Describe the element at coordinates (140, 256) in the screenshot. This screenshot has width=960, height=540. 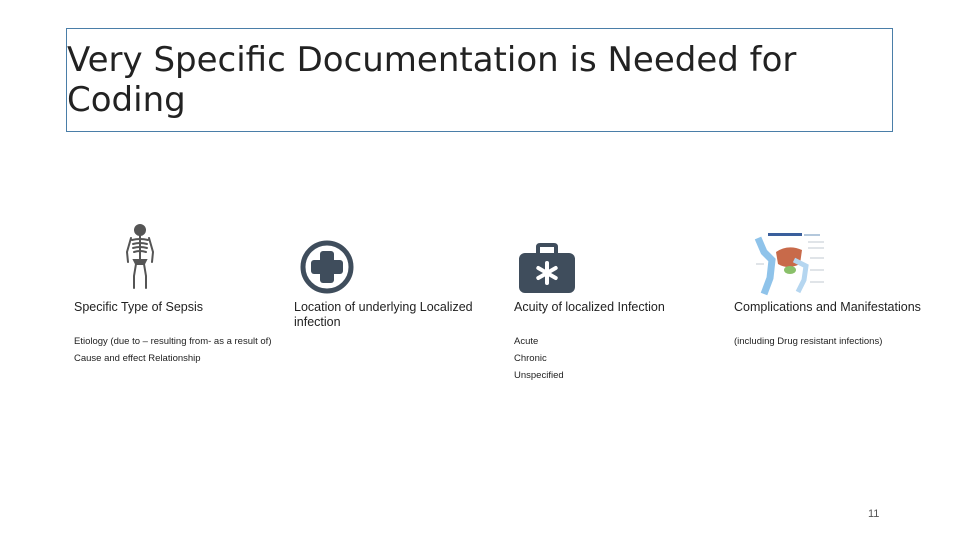
I see `skeleton-icon` at that location.